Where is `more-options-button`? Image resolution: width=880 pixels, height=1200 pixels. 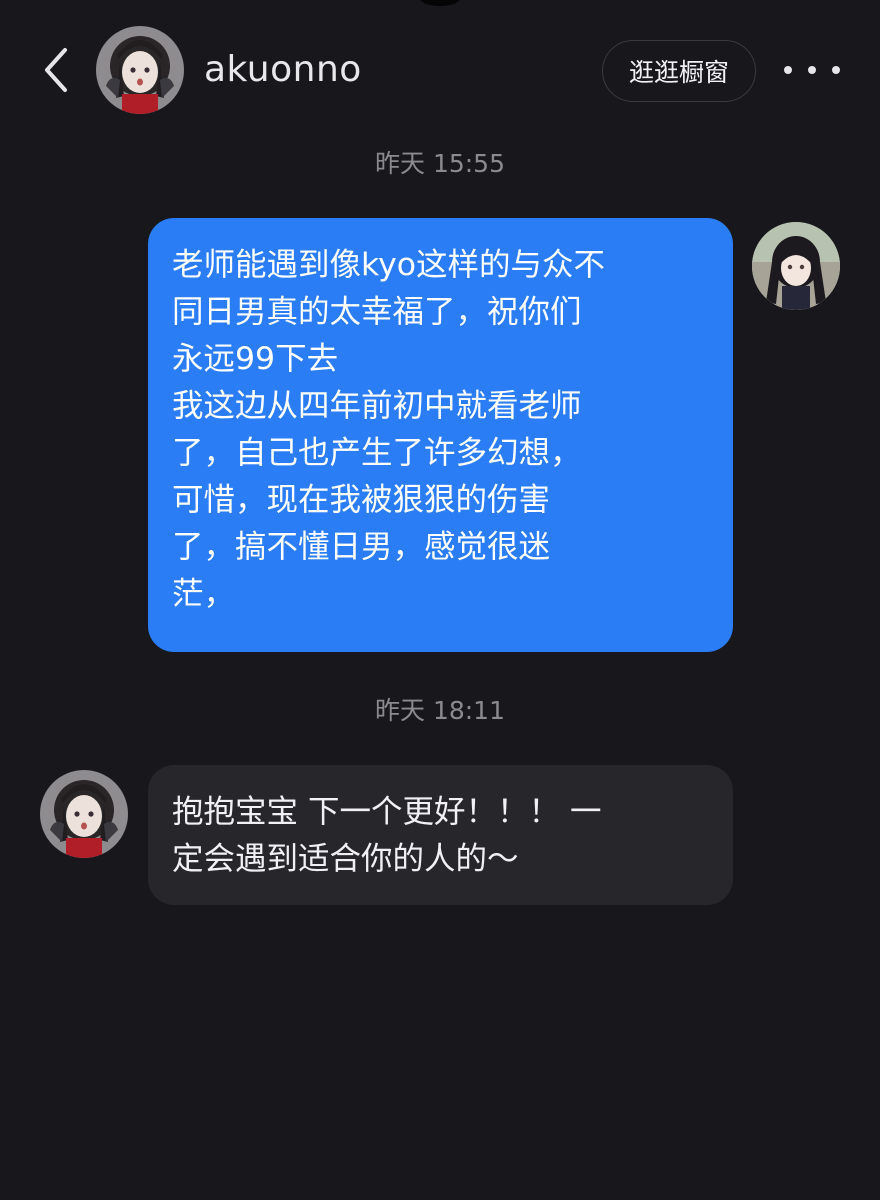 more-options-button is located at coordinates (812, 70).